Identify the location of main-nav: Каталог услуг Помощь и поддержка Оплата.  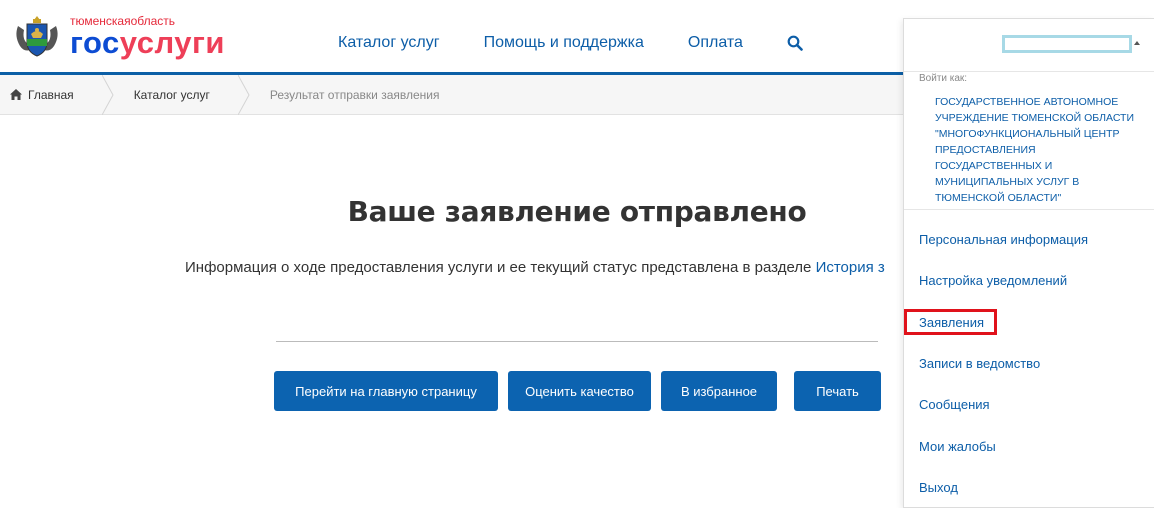
(570, 43).